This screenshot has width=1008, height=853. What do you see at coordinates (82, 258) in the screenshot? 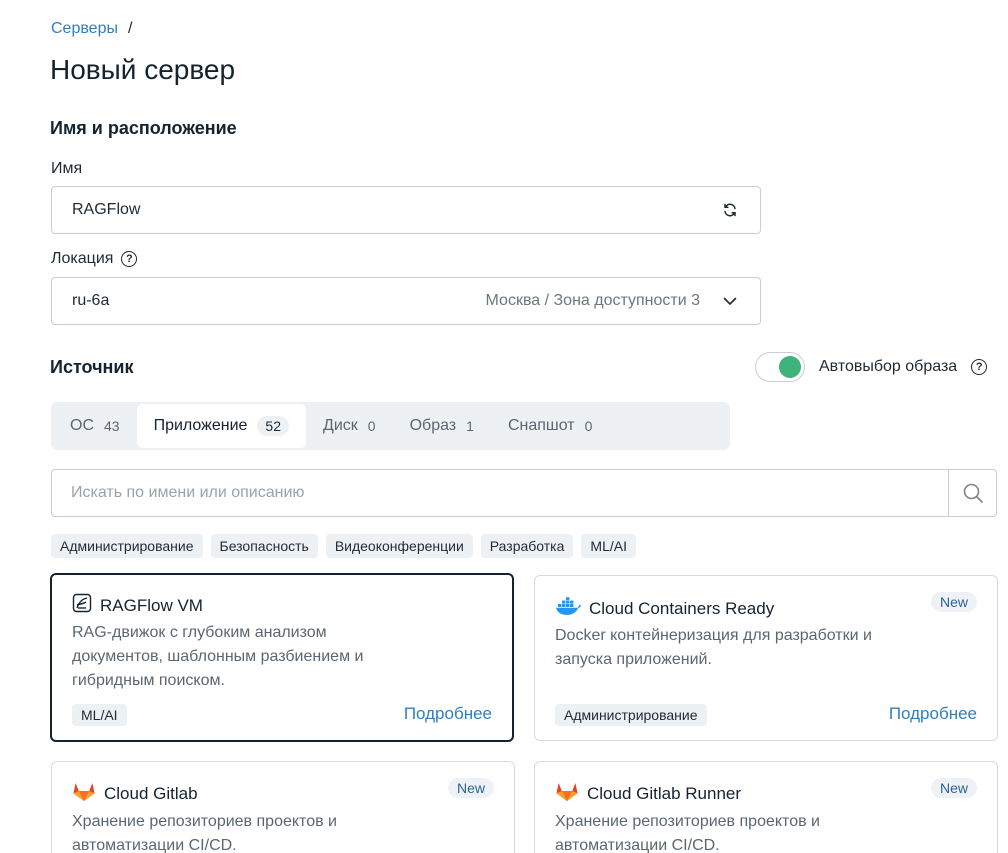
I see `location-label-text: Локация` at bounding box center [82, 258].